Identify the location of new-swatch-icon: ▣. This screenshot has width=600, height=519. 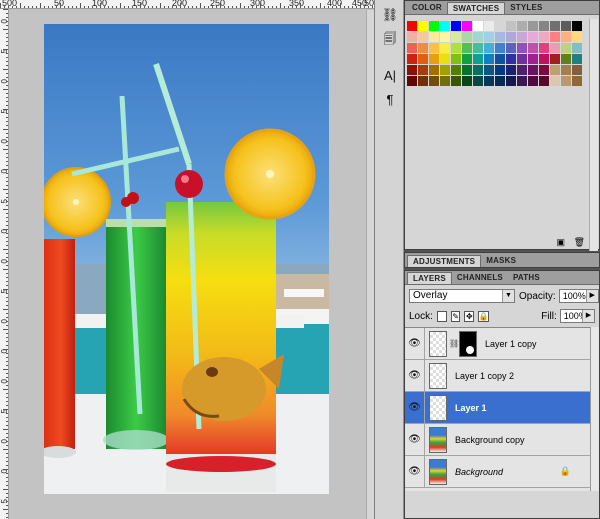
(560, 242).